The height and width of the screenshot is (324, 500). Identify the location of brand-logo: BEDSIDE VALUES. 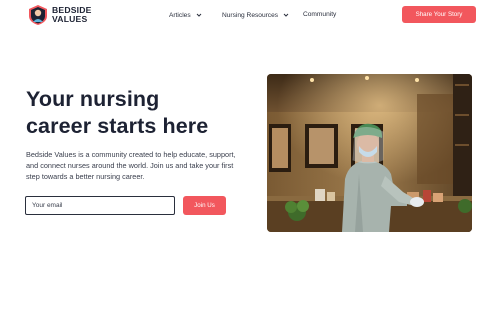
(59, 15).